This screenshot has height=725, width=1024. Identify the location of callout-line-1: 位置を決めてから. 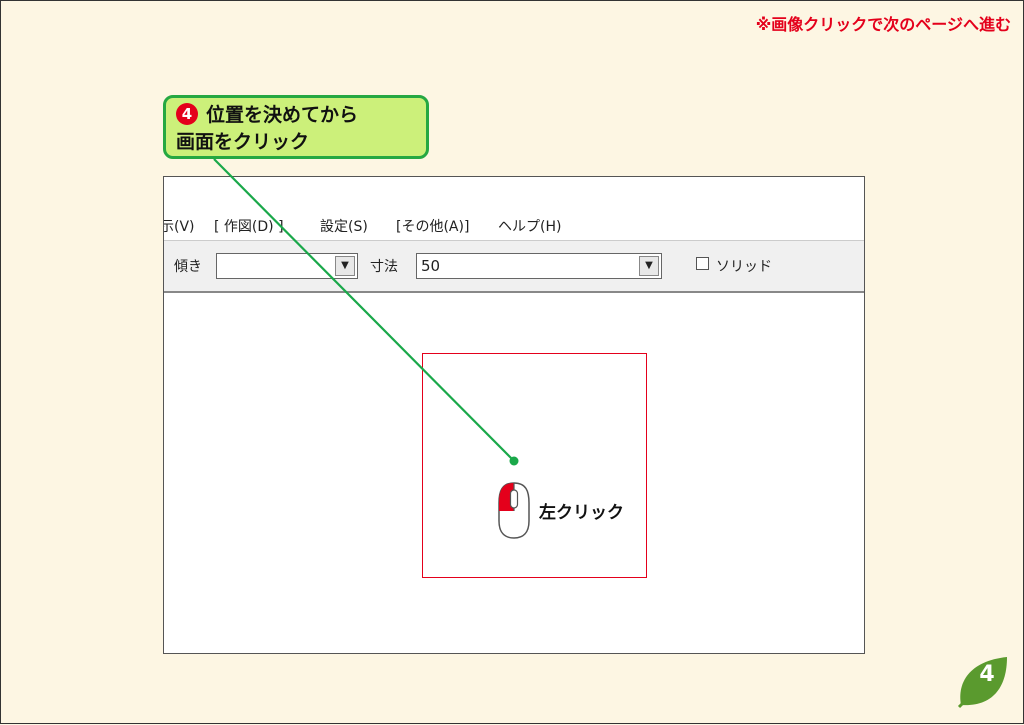
(282, 115).